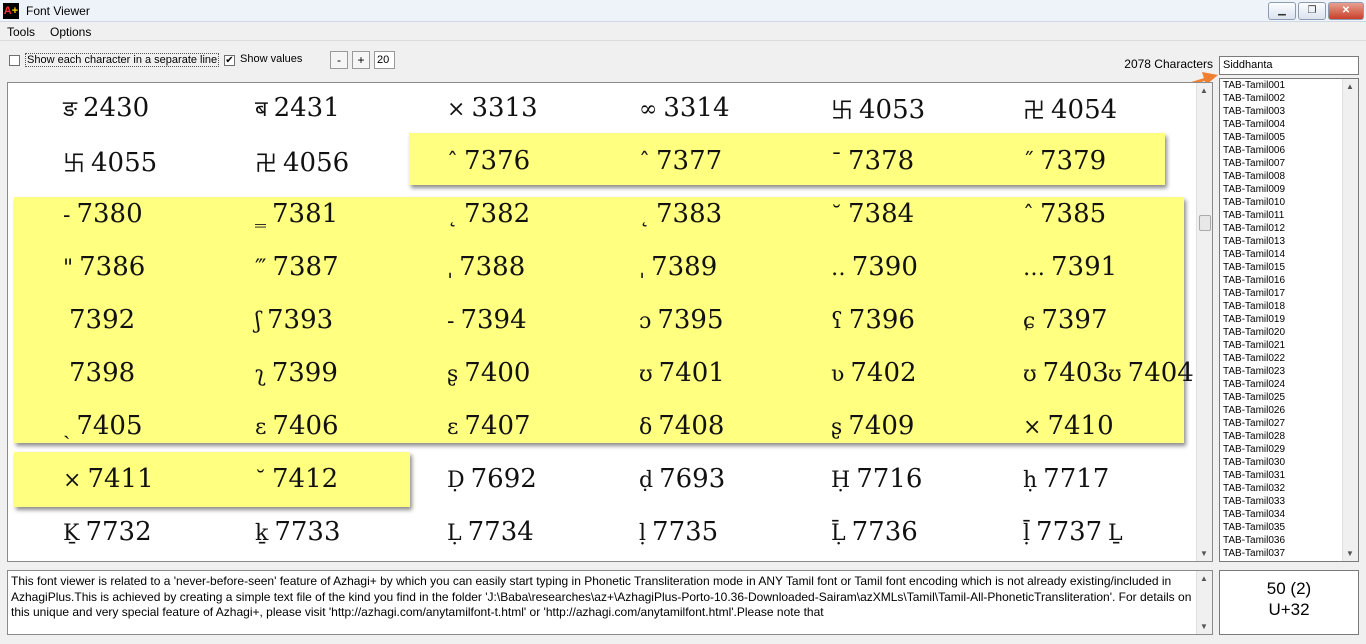  Describe the element at coordinates (1066, 479) in the screenshot. I see `char-cell: ḥ 7717` at that location.